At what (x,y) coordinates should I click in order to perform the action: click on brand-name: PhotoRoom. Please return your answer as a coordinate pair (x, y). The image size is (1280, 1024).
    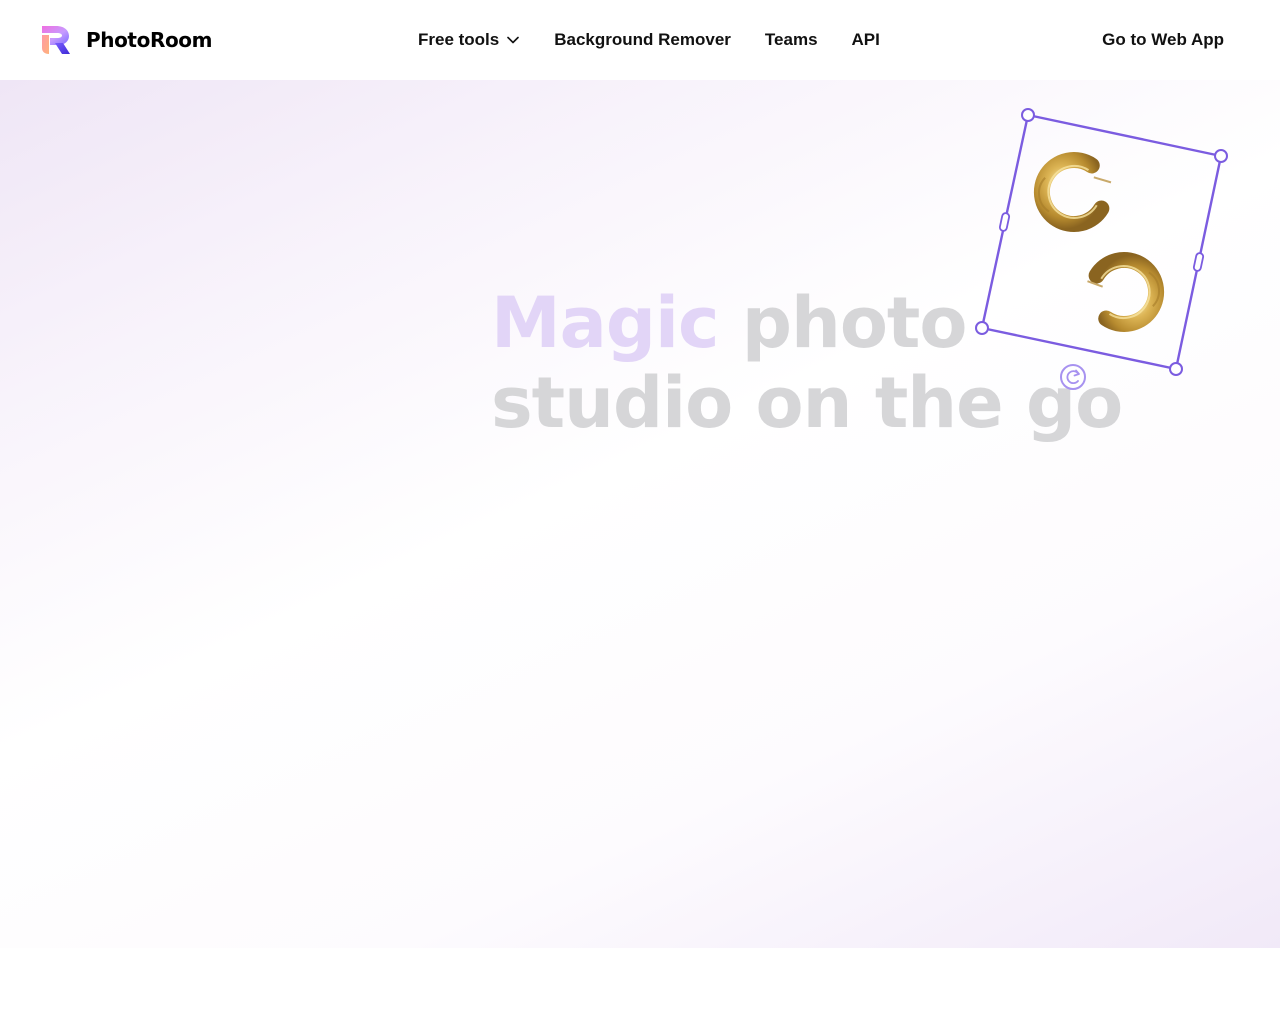
    Looking at the image, I should click on (149, 40).